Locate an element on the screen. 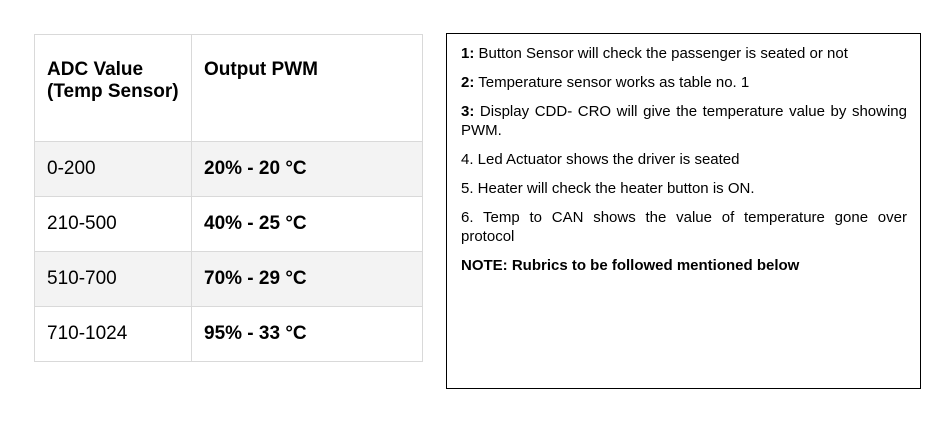  adc-cell: 0-200 is located at coordinates (113, 169).